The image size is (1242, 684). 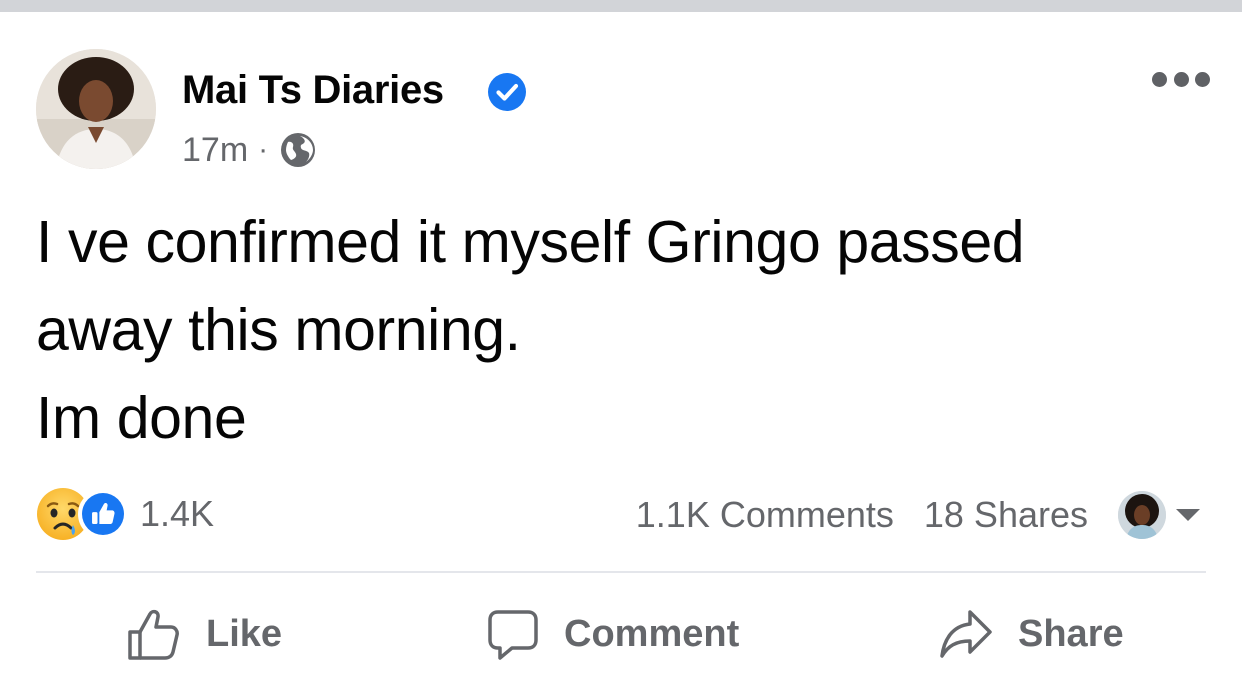 I want to click on more-options-button, so click(x=1181, y=79).